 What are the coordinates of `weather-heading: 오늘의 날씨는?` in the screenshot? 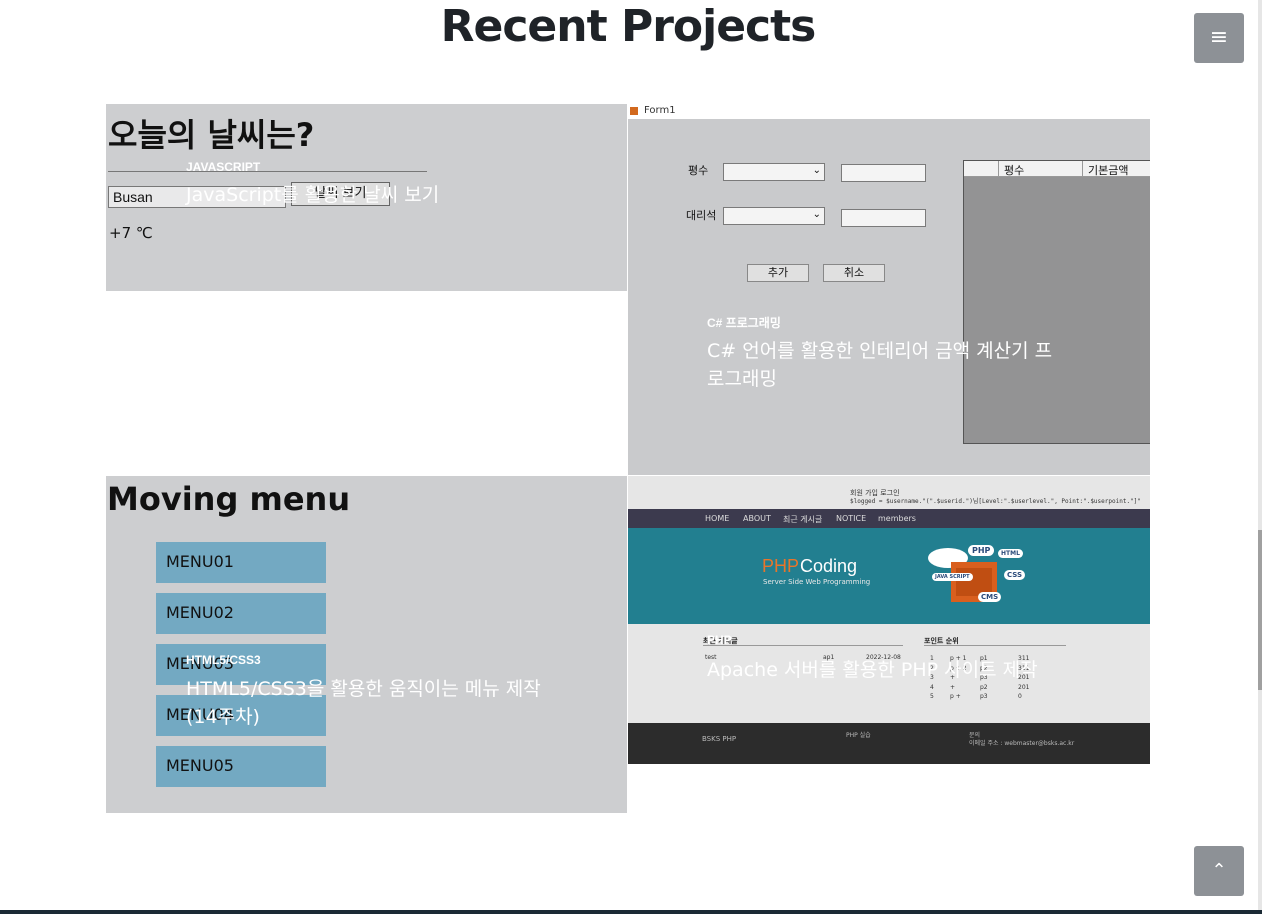 It's located at (211, 135).